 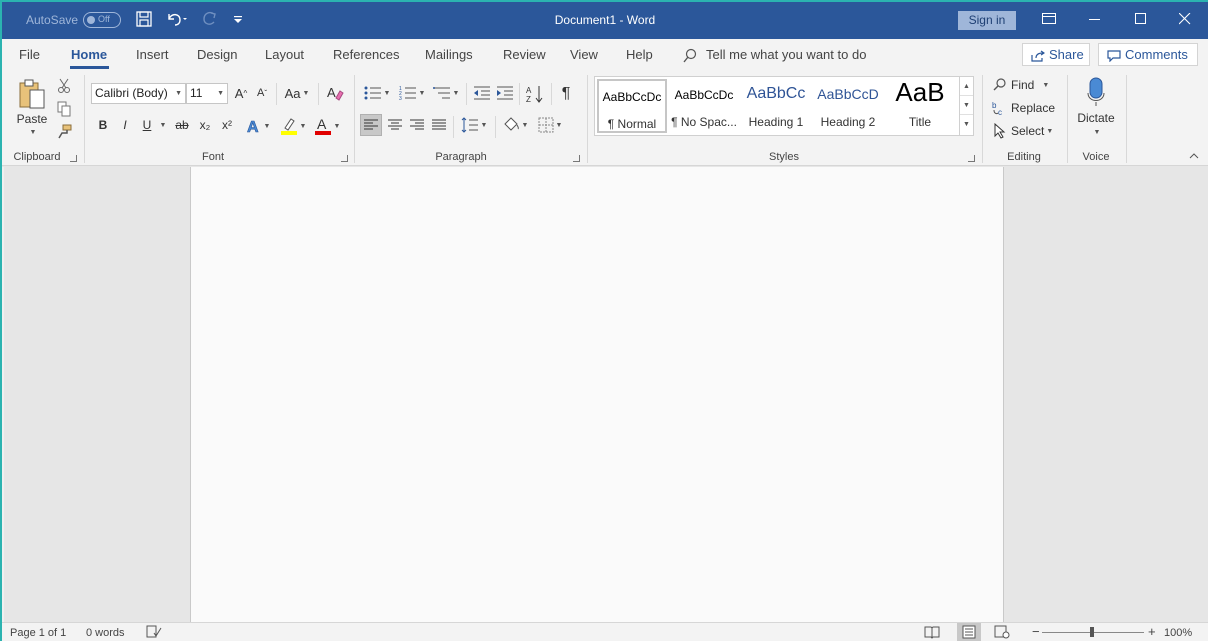 What do you see at coordinates (371, 125) in the screenshot?
I see `align-left-icon` at bounding box center [371, 125].